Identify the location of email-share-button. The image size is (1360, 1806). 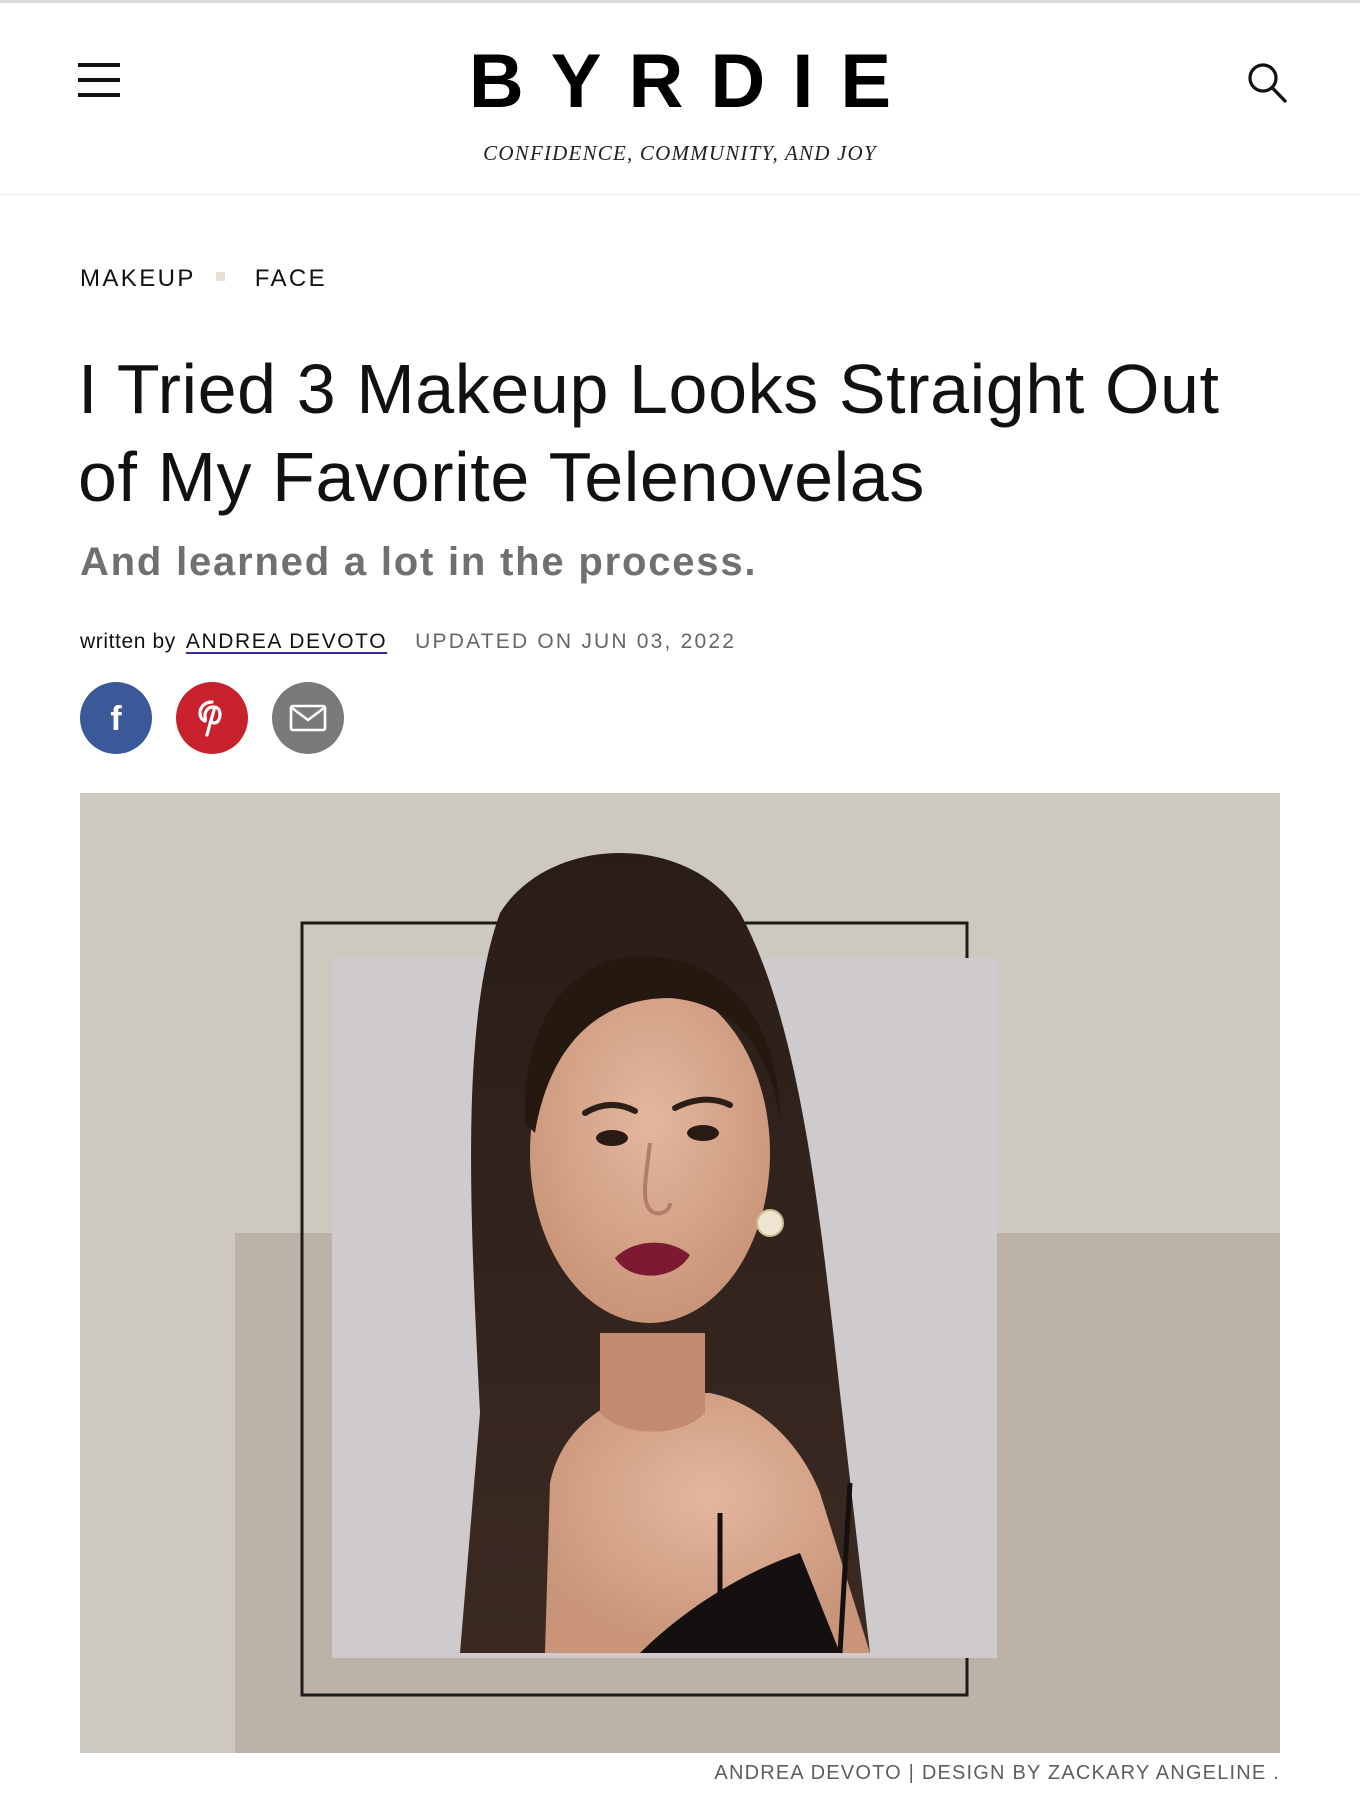
(308, 718).